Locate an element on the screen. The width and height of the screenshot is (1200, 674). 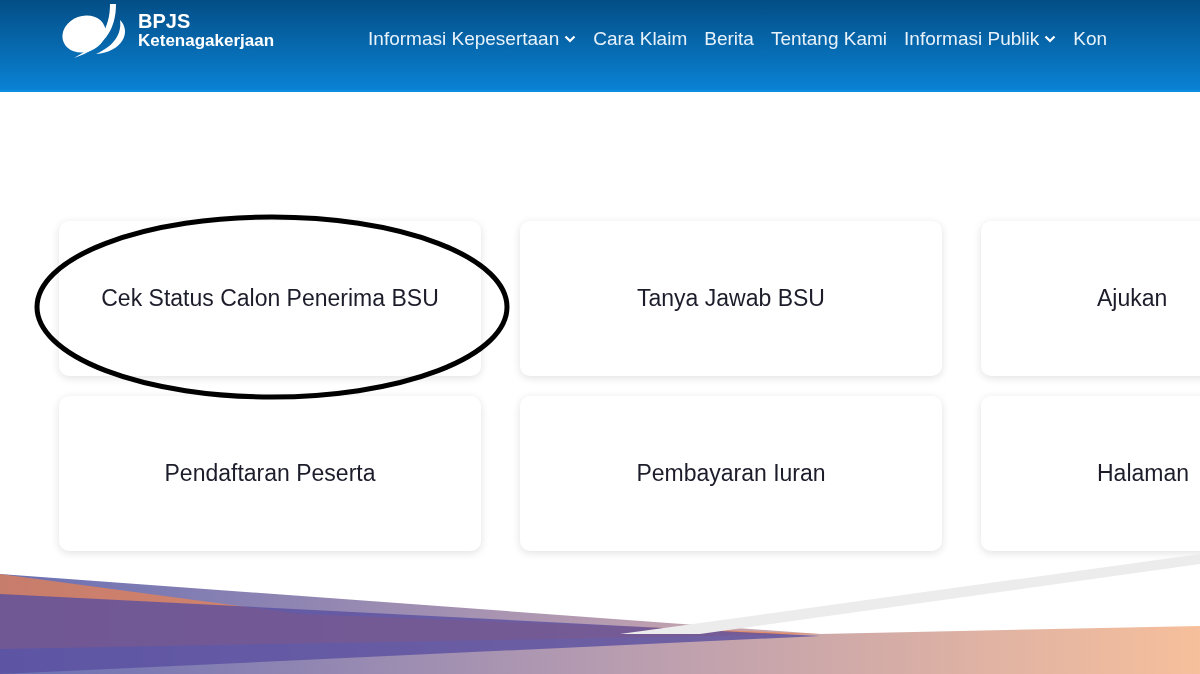
menu-card: Pendaftaran Peserta is located at coordinates (270, 473).